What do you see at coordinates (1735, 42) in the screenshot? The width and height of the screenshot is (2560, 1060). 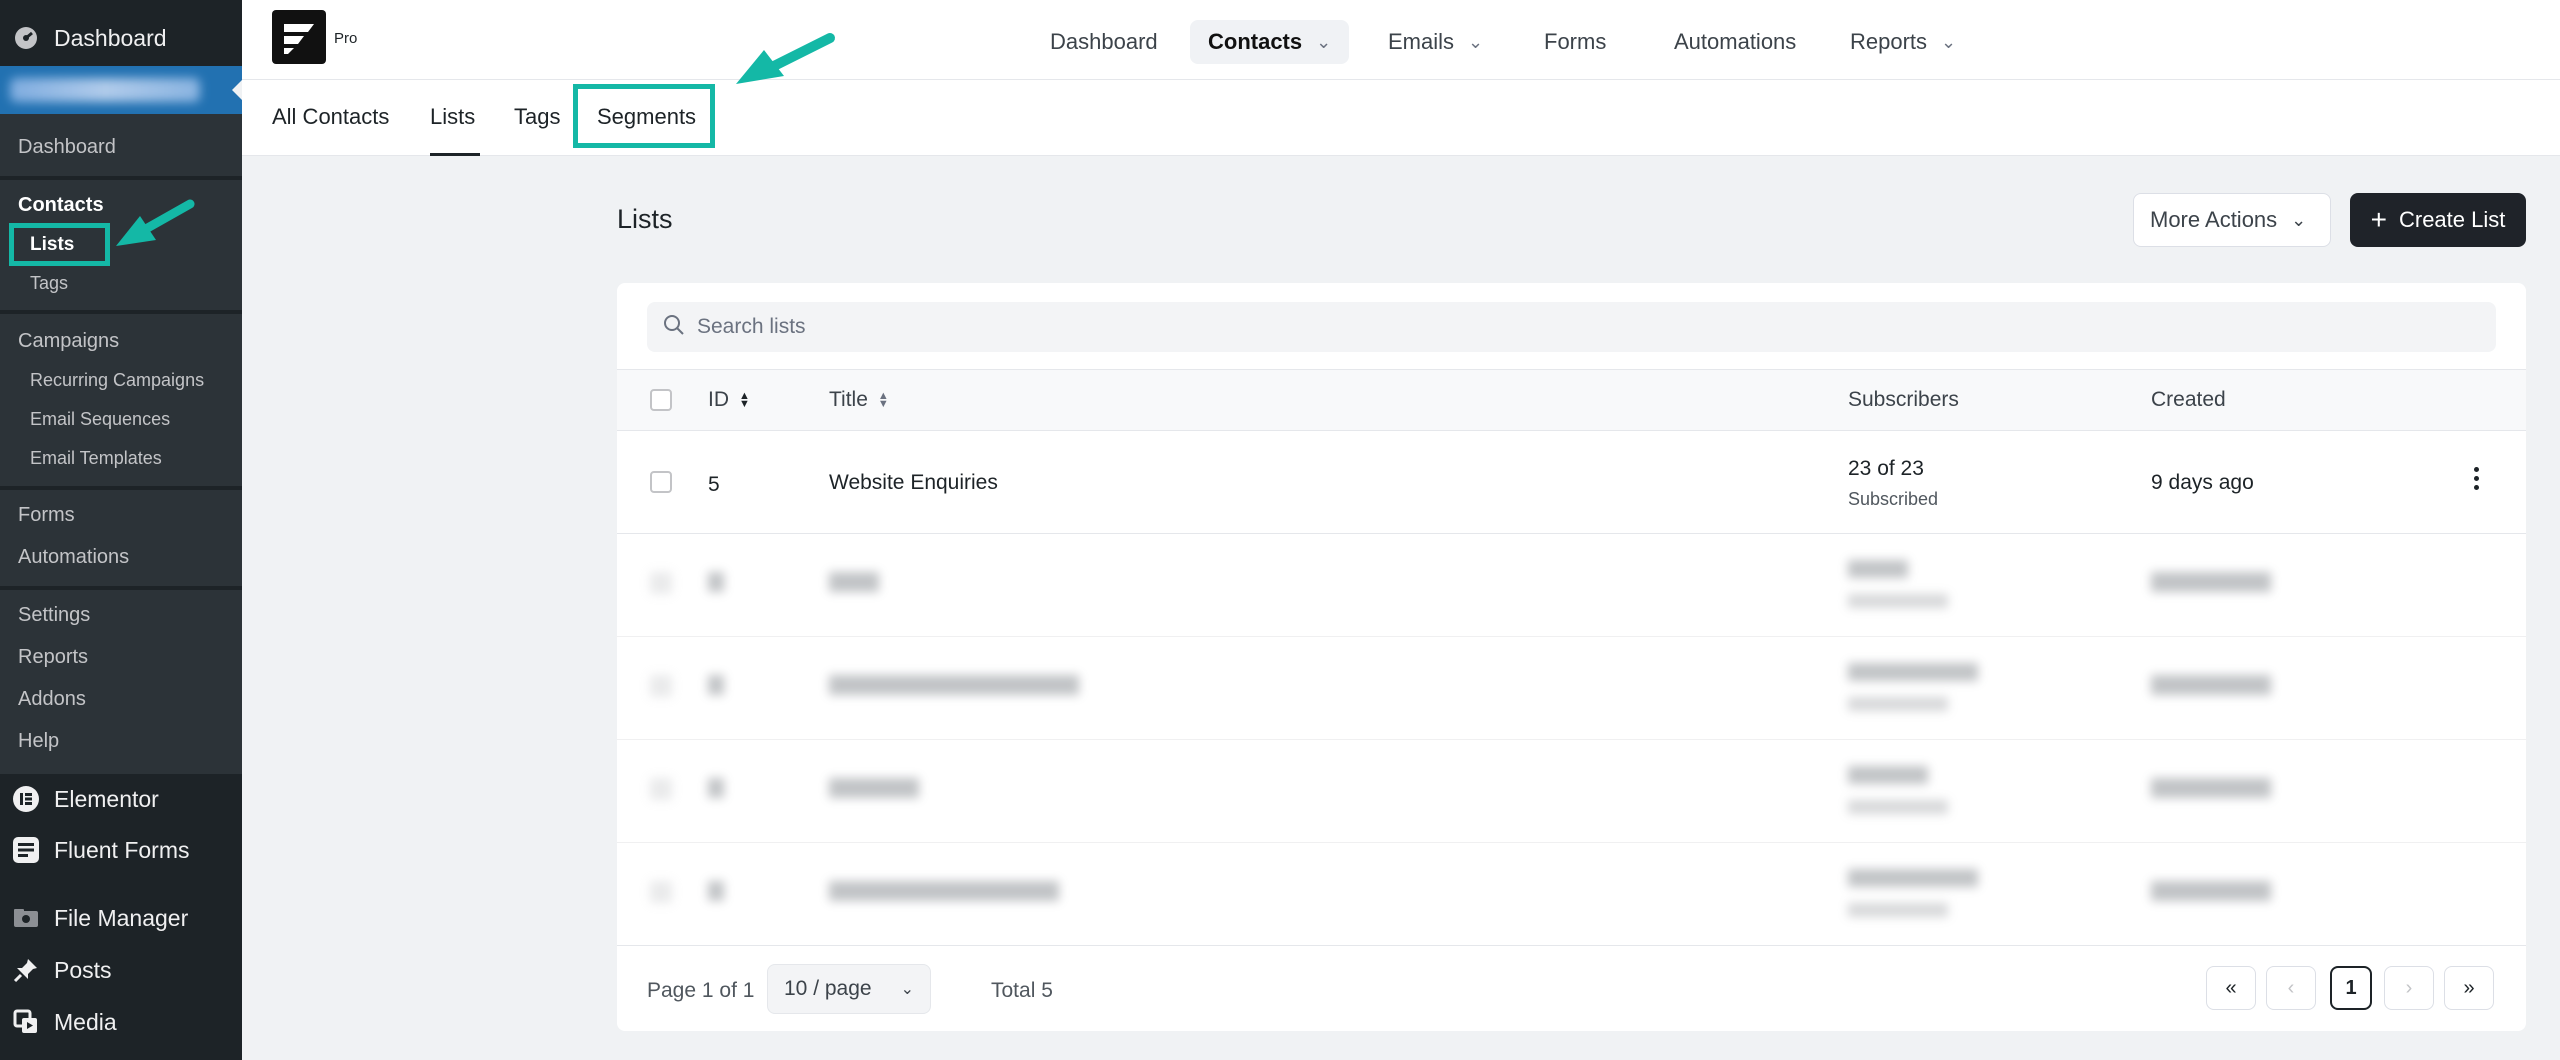 I see `nav-automations: Automations` at bounding box center [1735, 42].